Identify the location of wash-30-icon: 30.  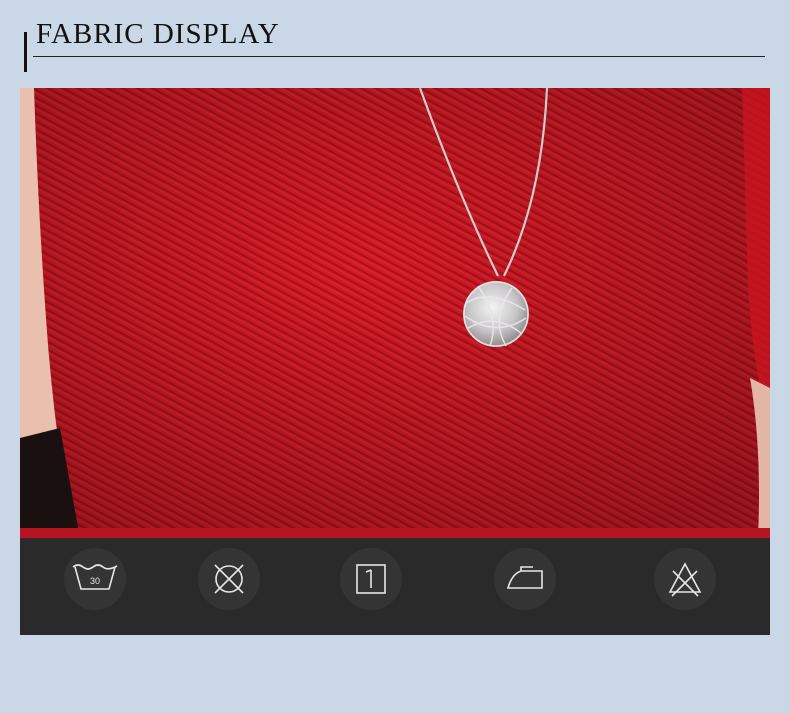
(95, 579).